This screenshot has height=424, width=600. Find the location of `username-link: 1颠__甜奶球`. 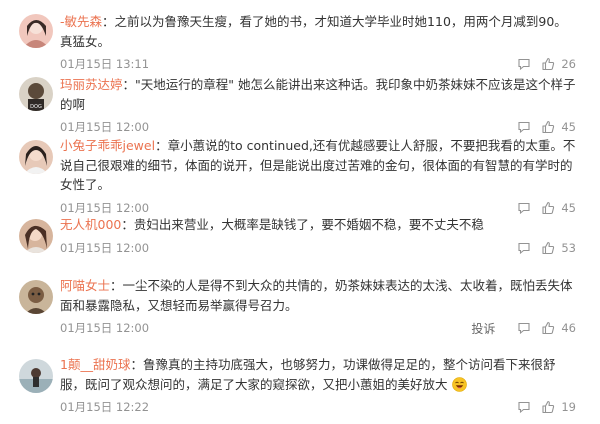

username-link: 1颠__甜奶球 is located at coordinates (95, 364).